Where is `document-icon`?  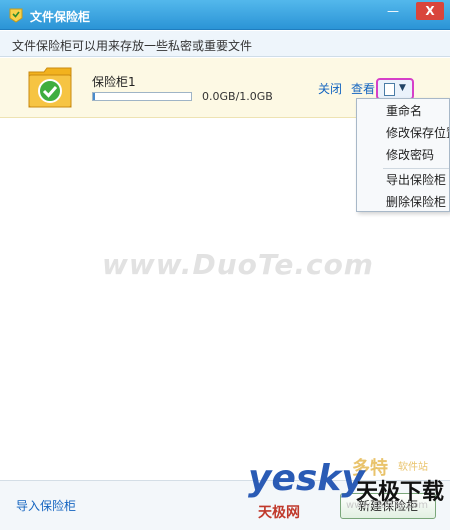 document-icon is located at coordinates (389, 89).